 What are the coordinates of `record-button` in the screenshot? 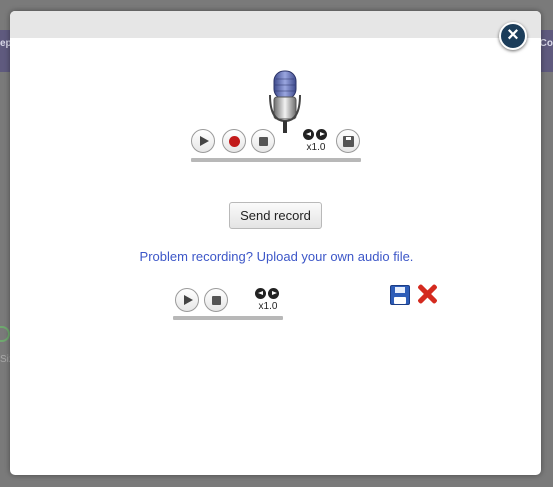 It's located at (234, 141).